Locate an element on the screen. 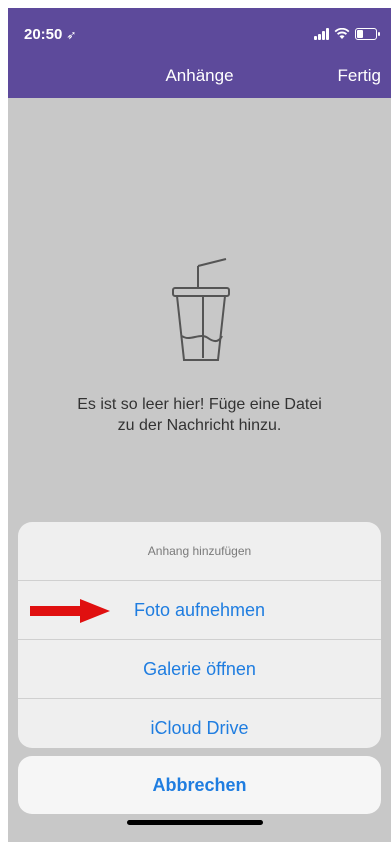  status-indicators is located at coordinates (347, 34).